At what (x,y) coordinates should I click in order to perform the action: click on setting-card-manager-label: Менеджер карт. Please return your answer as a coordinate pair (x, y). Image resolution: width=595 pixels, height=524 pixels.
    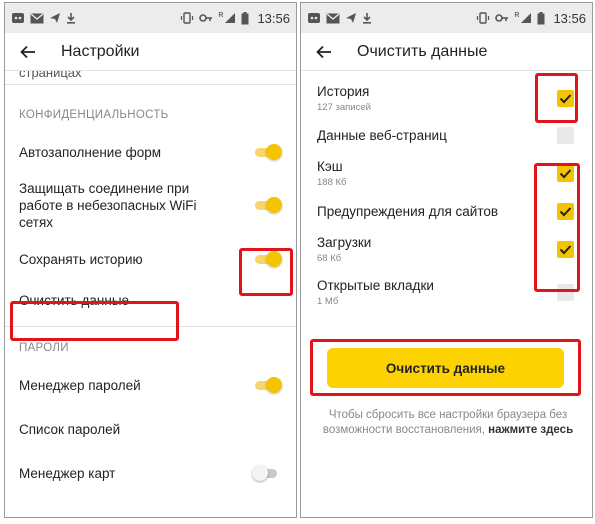
    Looking at the image, I should click on (67, 473).